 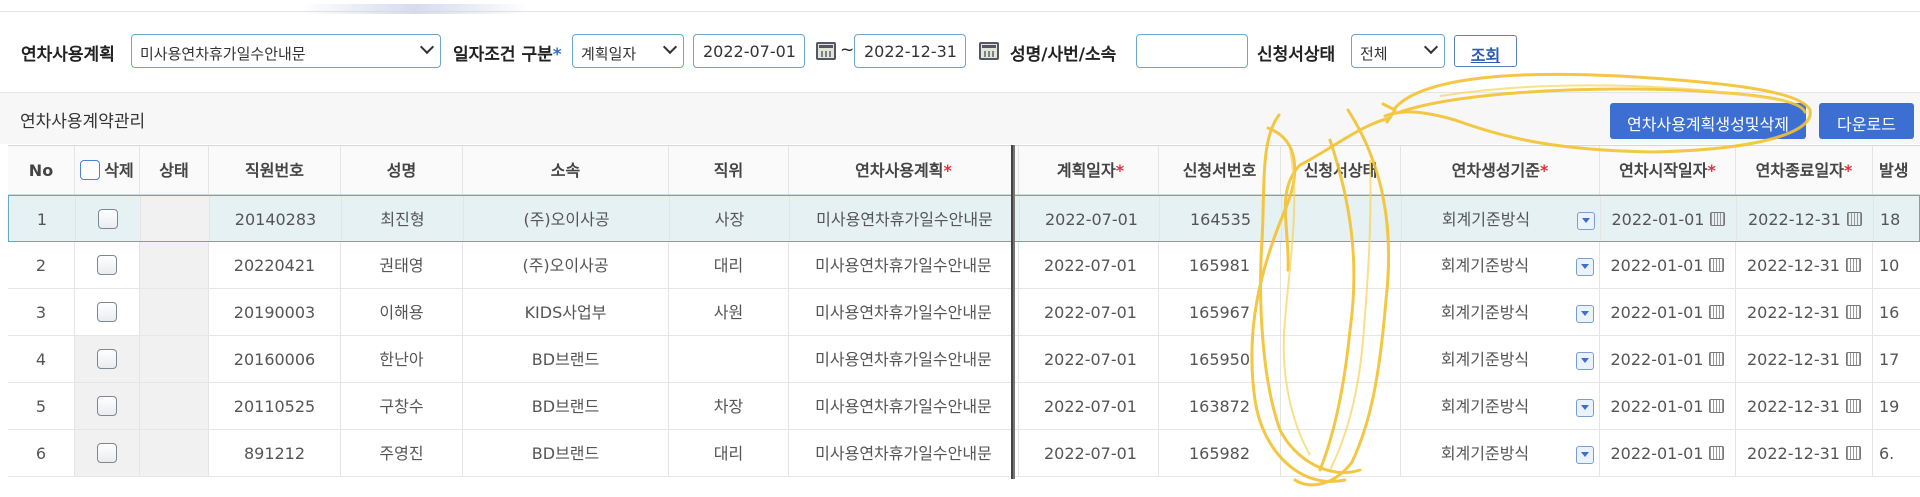 I want to click on cell-department-text: BD브랜드, so click(x=565, y=359).